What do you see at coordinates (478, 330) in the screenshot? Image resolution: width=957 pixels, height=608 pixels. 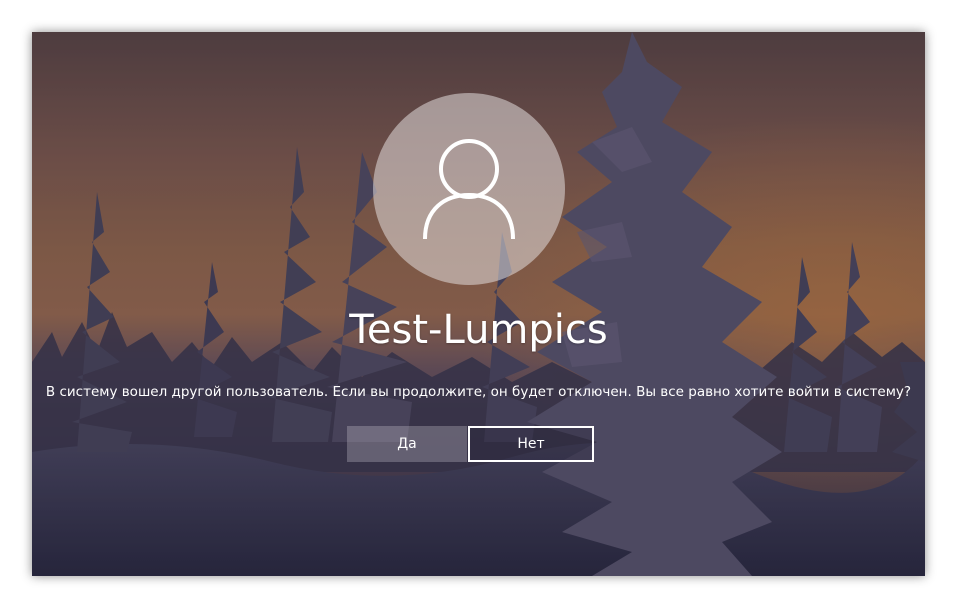 I see `username-label: Test-Lumpics` at bounding box center [478, 330].